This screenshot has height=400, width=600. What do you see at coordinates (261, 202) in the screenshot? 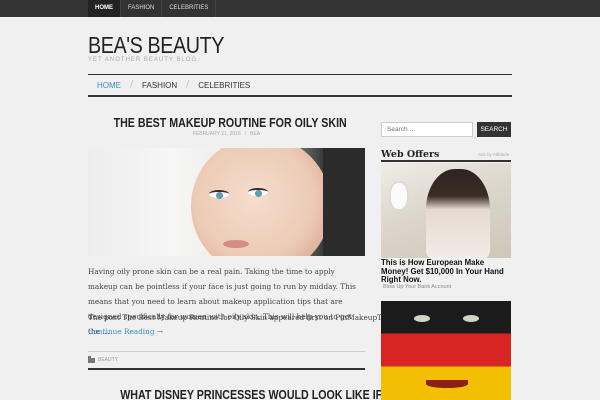
I see `face-illustration` at bounding box center [261, 202].